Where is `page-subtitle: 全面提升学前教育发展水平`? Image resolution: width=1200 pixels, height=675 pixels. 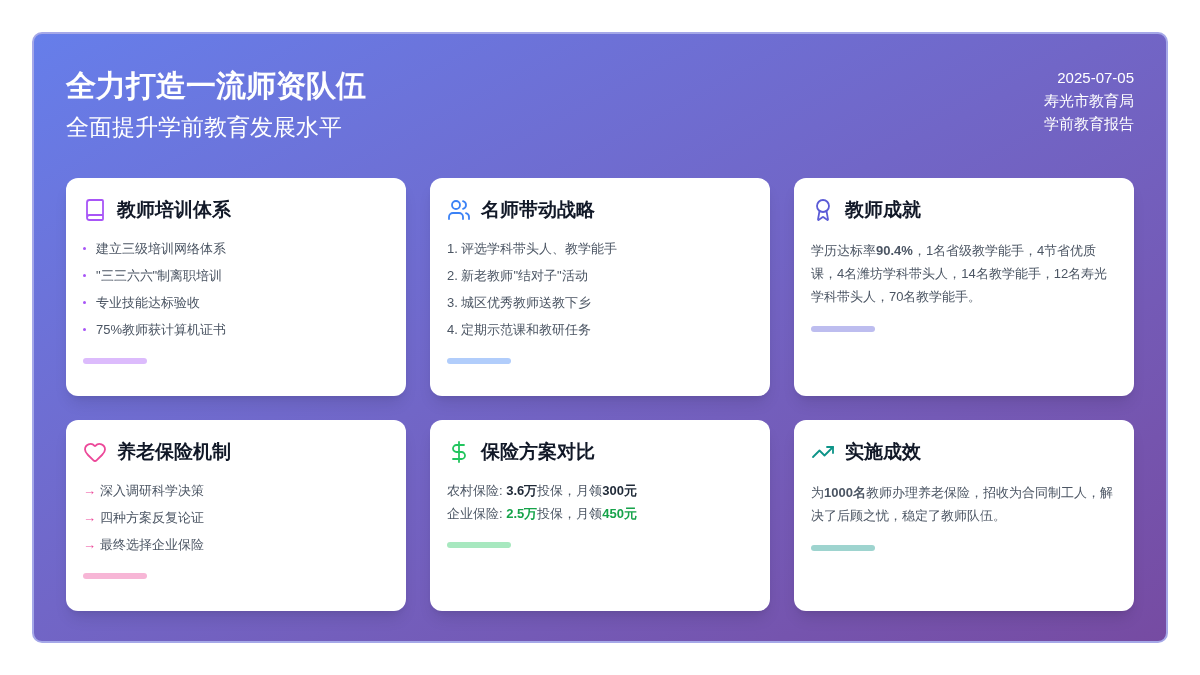
page-subtitle: 全面提升学前教育发展水平 is located at coordinates (204, 127).